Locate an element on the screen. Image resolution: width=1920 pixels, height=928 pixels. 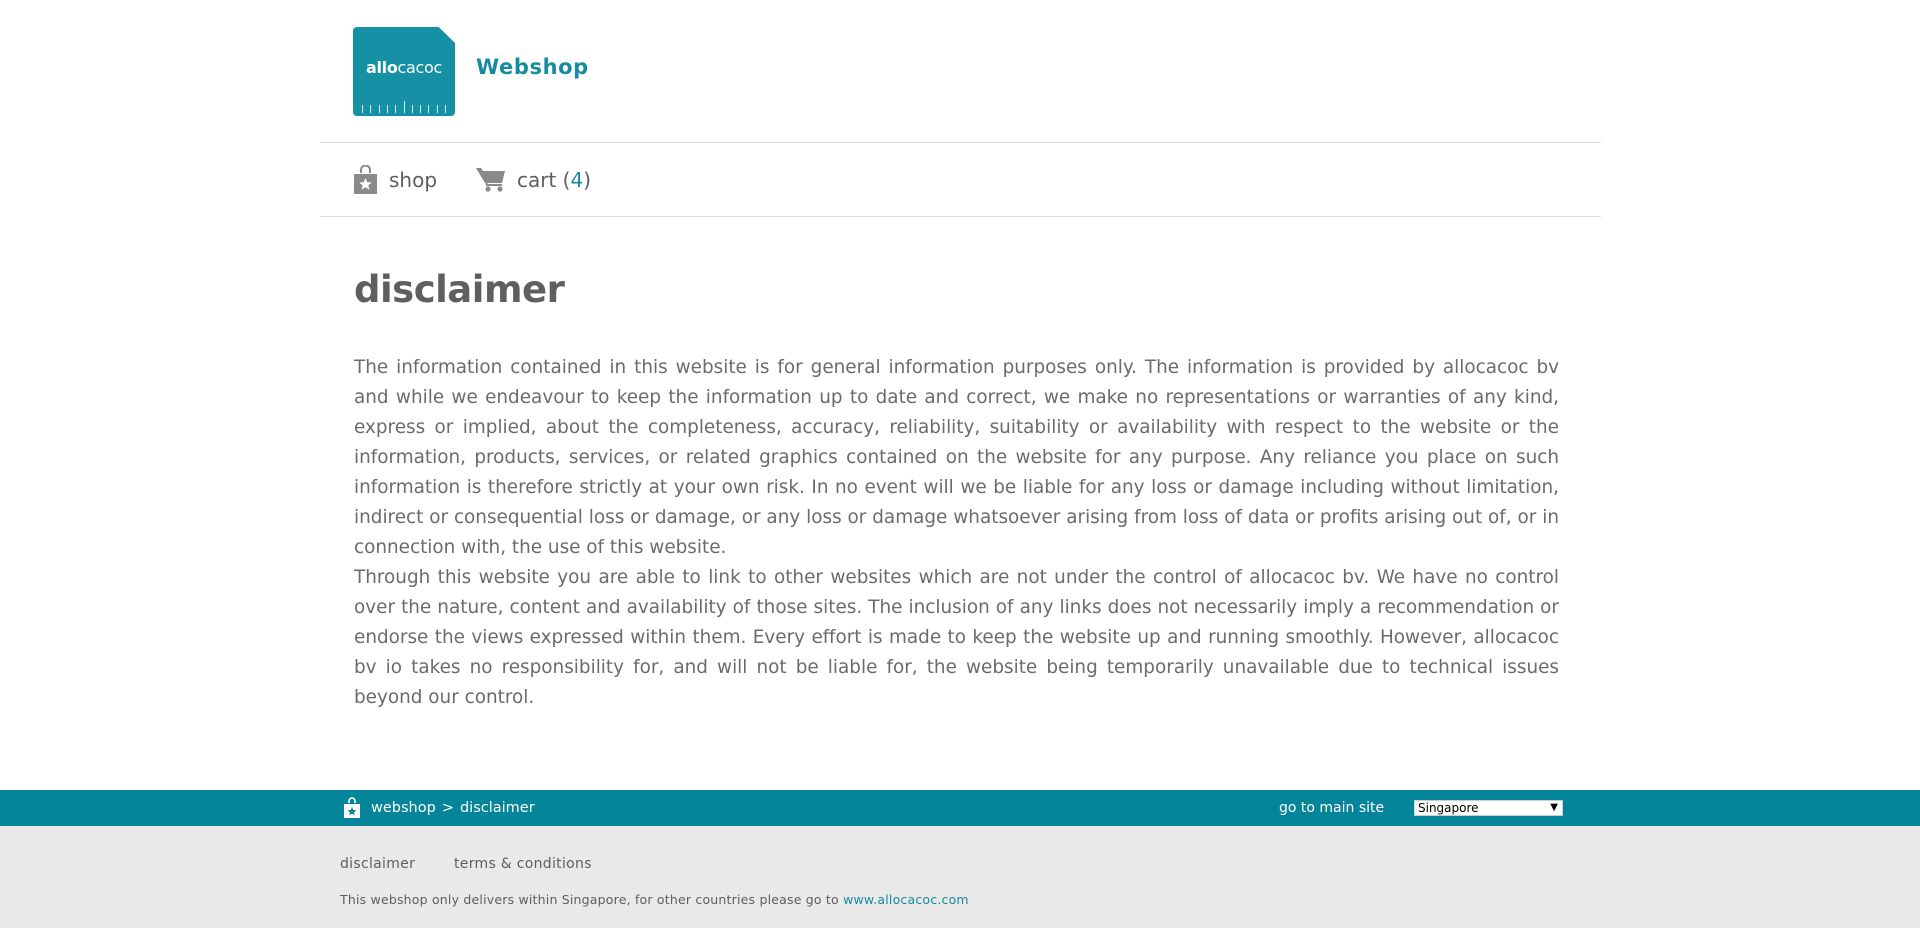
allocacoc-logo: allocacoc is located at coordinates (404, 71).